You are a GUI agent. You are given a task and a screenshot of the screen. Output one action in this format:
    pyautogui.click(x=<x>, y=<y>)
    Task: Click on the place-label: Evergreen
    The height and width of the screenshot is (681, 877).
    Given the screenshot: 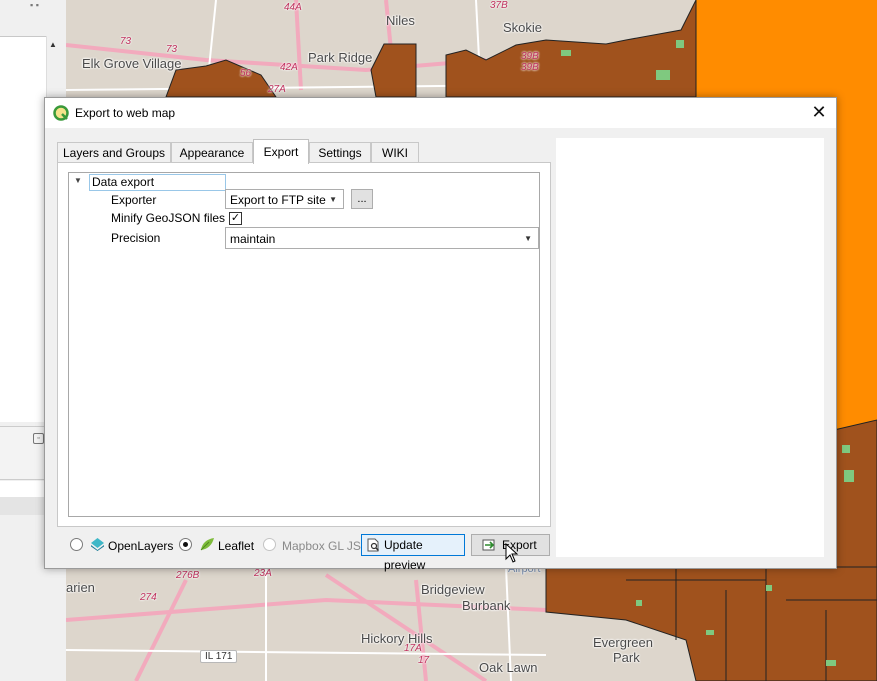 What is the action you would take?
    pyautogui.click(x=623, y=642)
    